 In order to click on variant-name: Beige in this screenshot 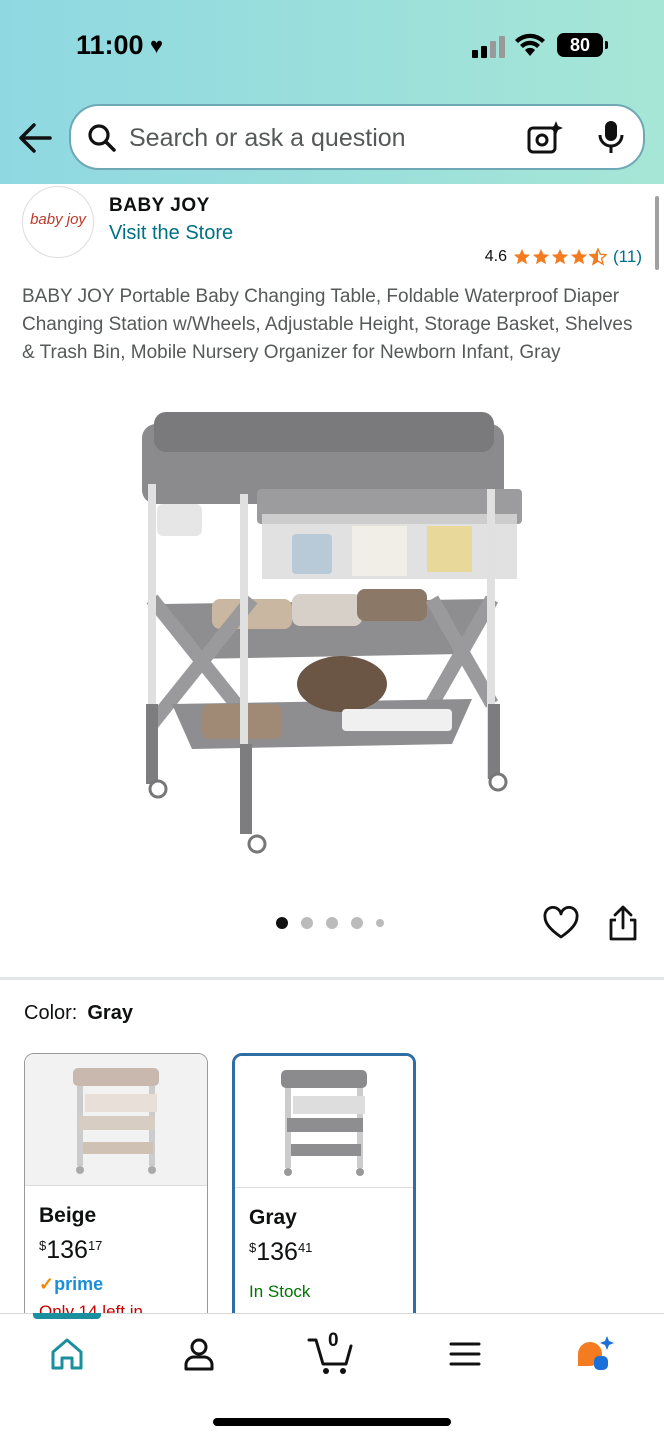, I will do `click(68, 1215)`.